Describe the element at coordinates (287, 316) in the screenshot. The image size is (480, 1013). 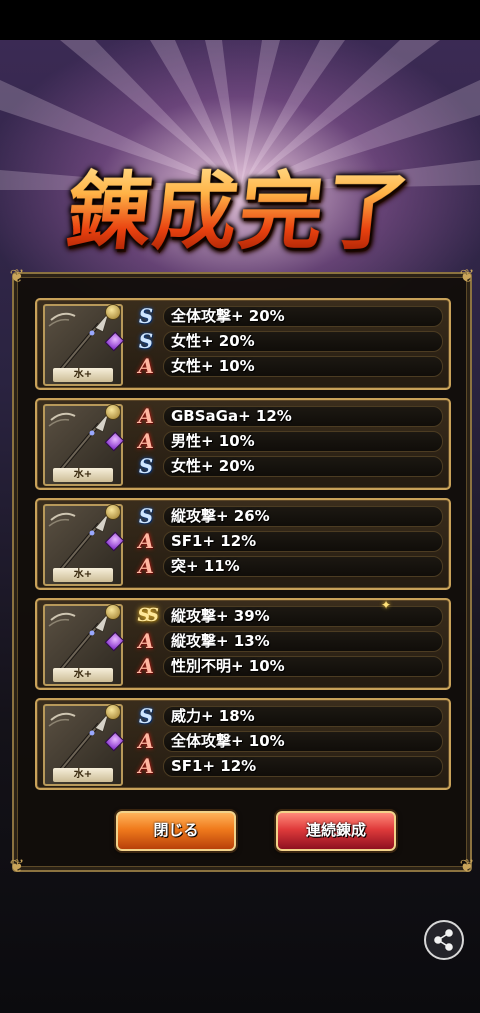
I see `skill-row: S 全体攻撃+ 20%` at that location.